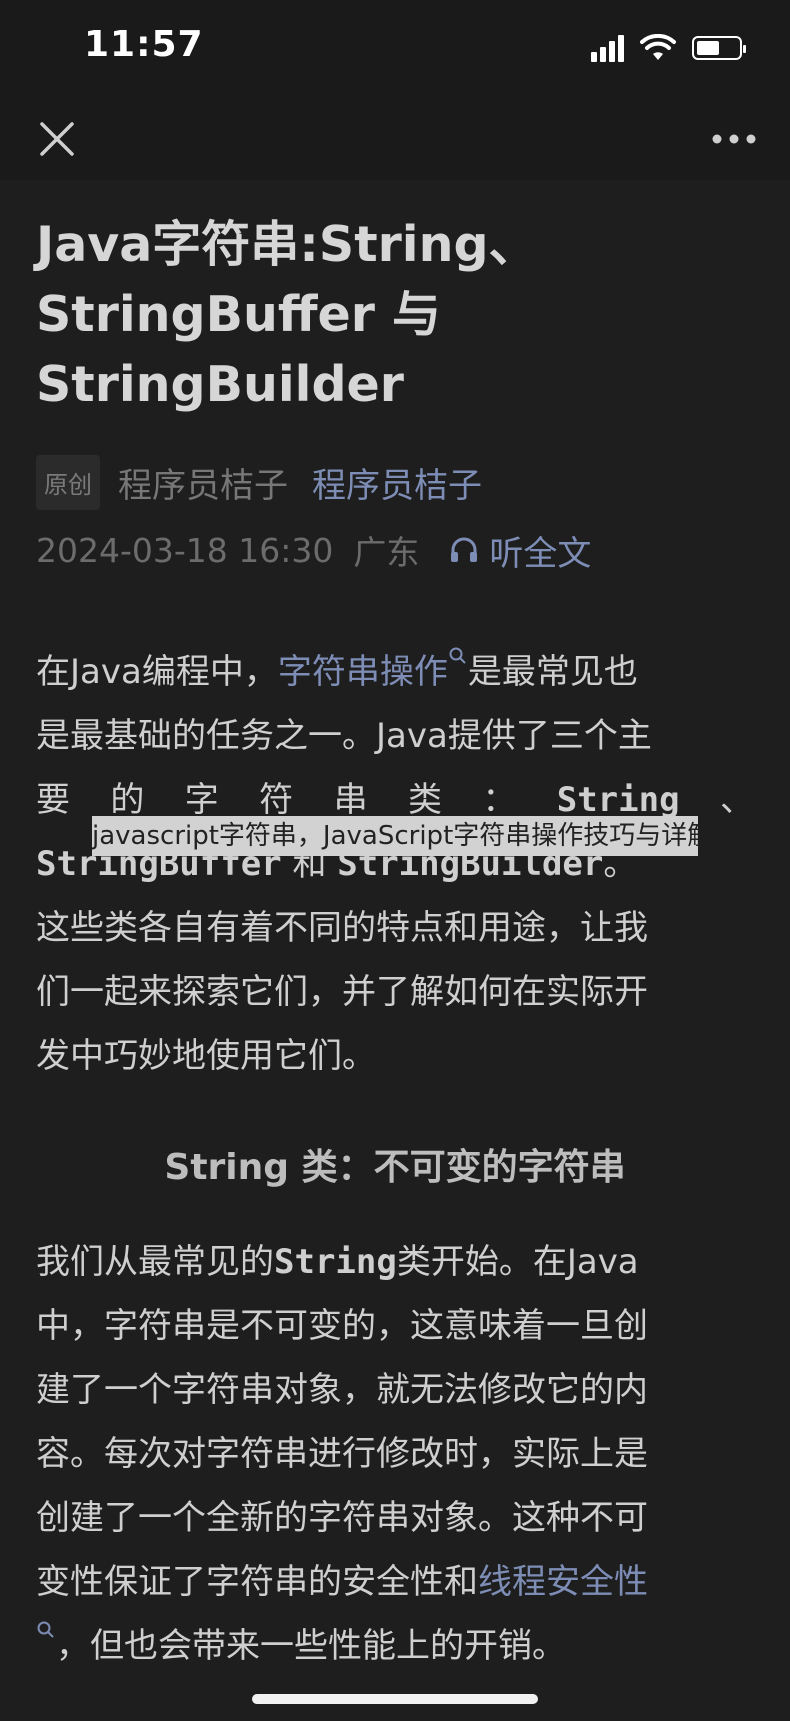 Image resolution: width=790 pixels, height=1721 pixels. I want to click on p1-line-1: 在Java编程中，字符串操作 是最常见也, so click(395, 672).